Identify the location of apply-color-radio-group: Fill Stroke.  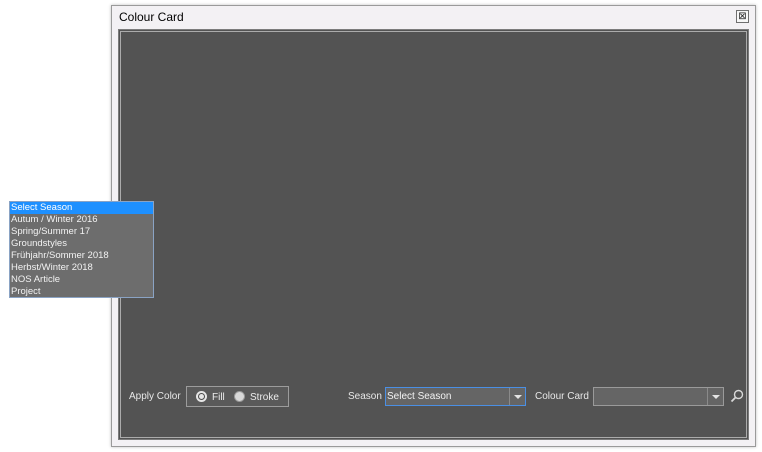
(237, 396).